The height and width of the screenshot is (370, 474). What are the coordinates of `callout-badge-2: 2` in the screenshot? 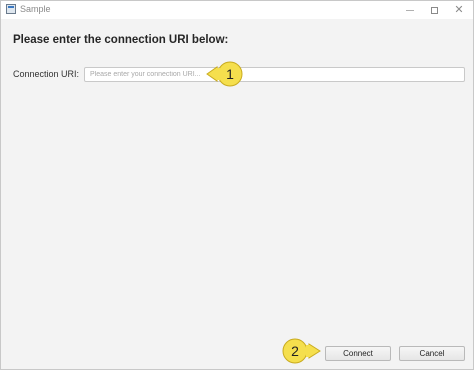 It's located at (301, 351).